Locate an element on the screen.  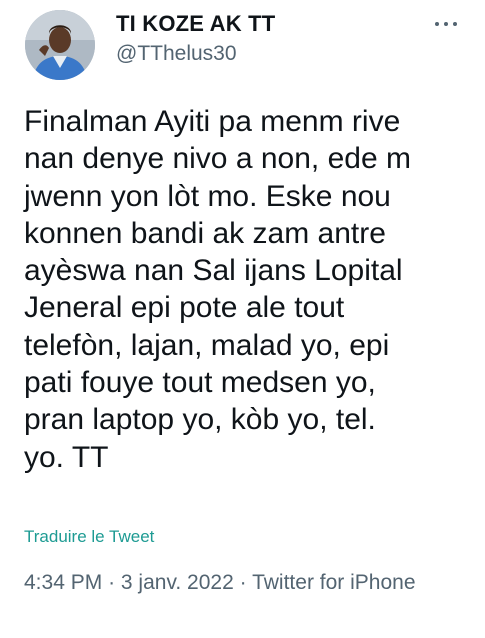
profile-photo-icon is located at coordinates (60, 45).